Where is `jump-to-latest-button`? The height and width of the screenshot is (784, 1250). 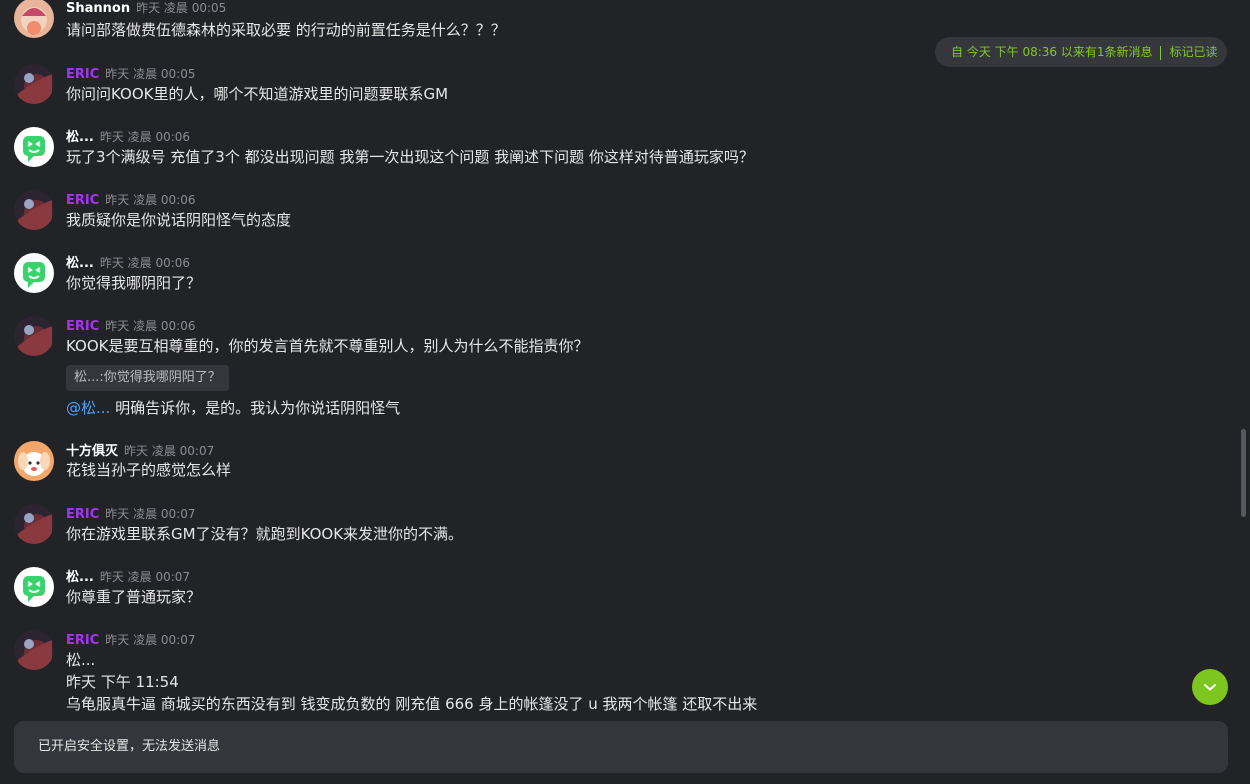
jump-to-latest-button is located at coordinates (1210, 687).